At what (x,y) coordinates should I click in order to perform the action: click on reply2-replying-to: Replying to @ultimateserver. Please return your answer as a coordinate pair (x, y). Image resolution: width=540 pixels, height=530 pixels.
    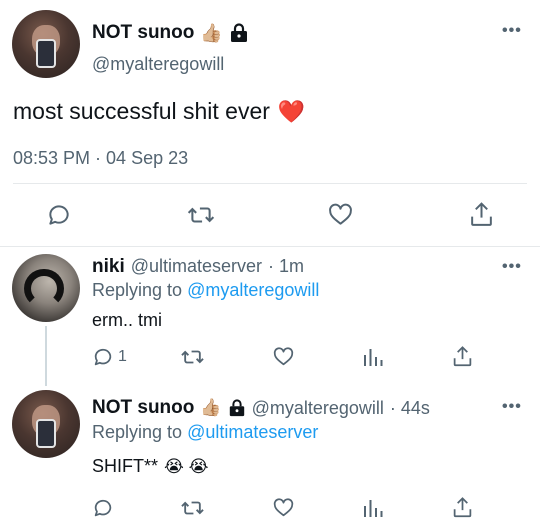
    Looking at the image, I should click on (205, 432).